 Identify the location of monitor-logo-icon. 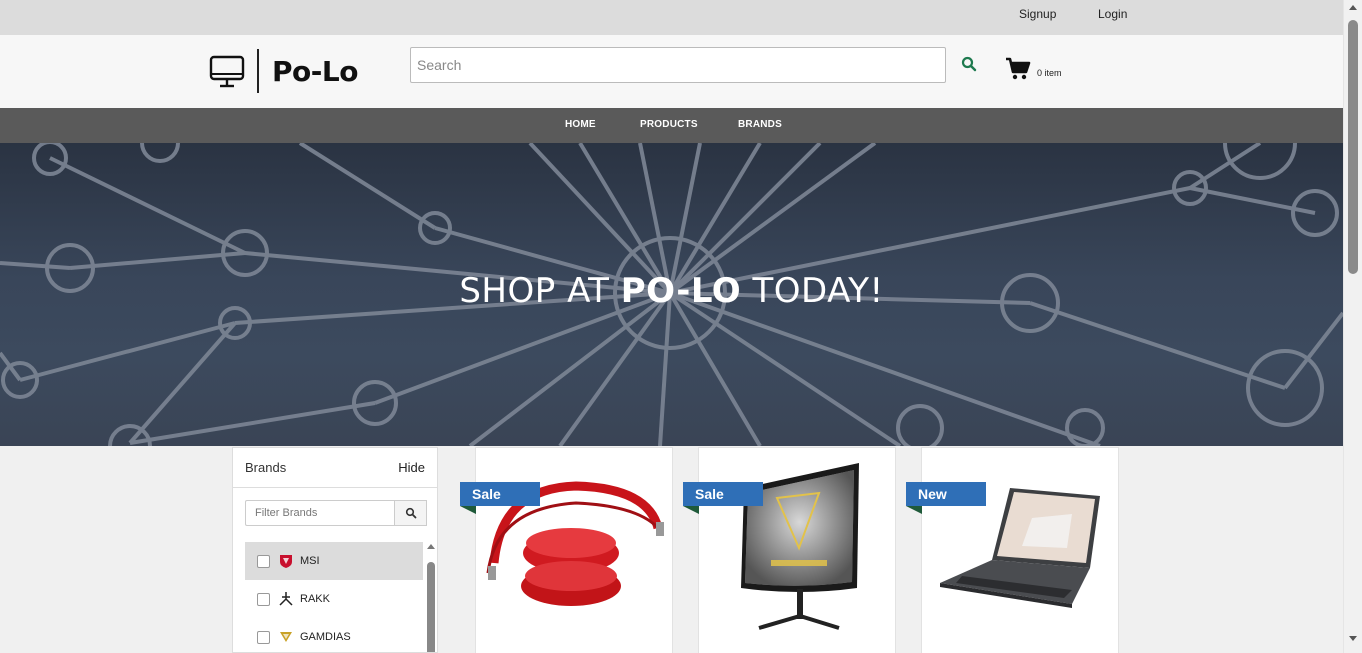
(227, 71).